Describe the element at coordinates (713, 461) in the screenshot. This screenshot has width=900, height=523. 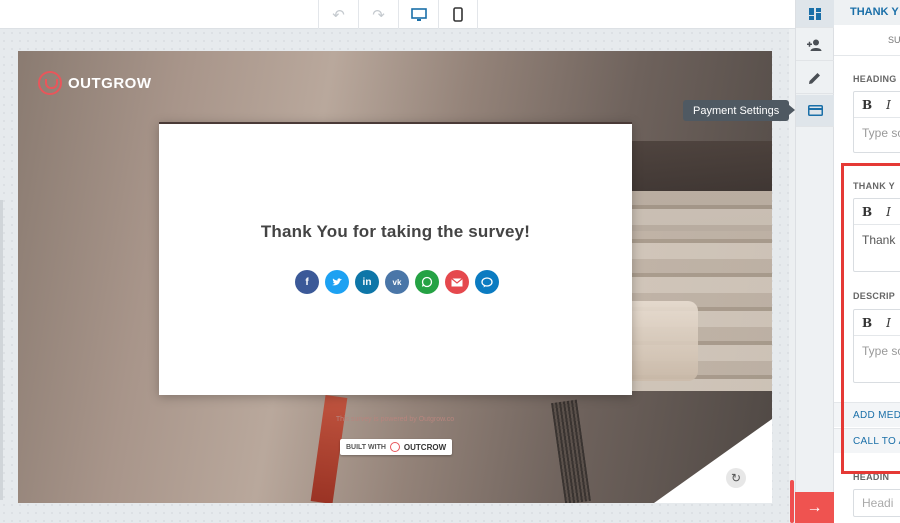
I see `corner-flap` at that location.